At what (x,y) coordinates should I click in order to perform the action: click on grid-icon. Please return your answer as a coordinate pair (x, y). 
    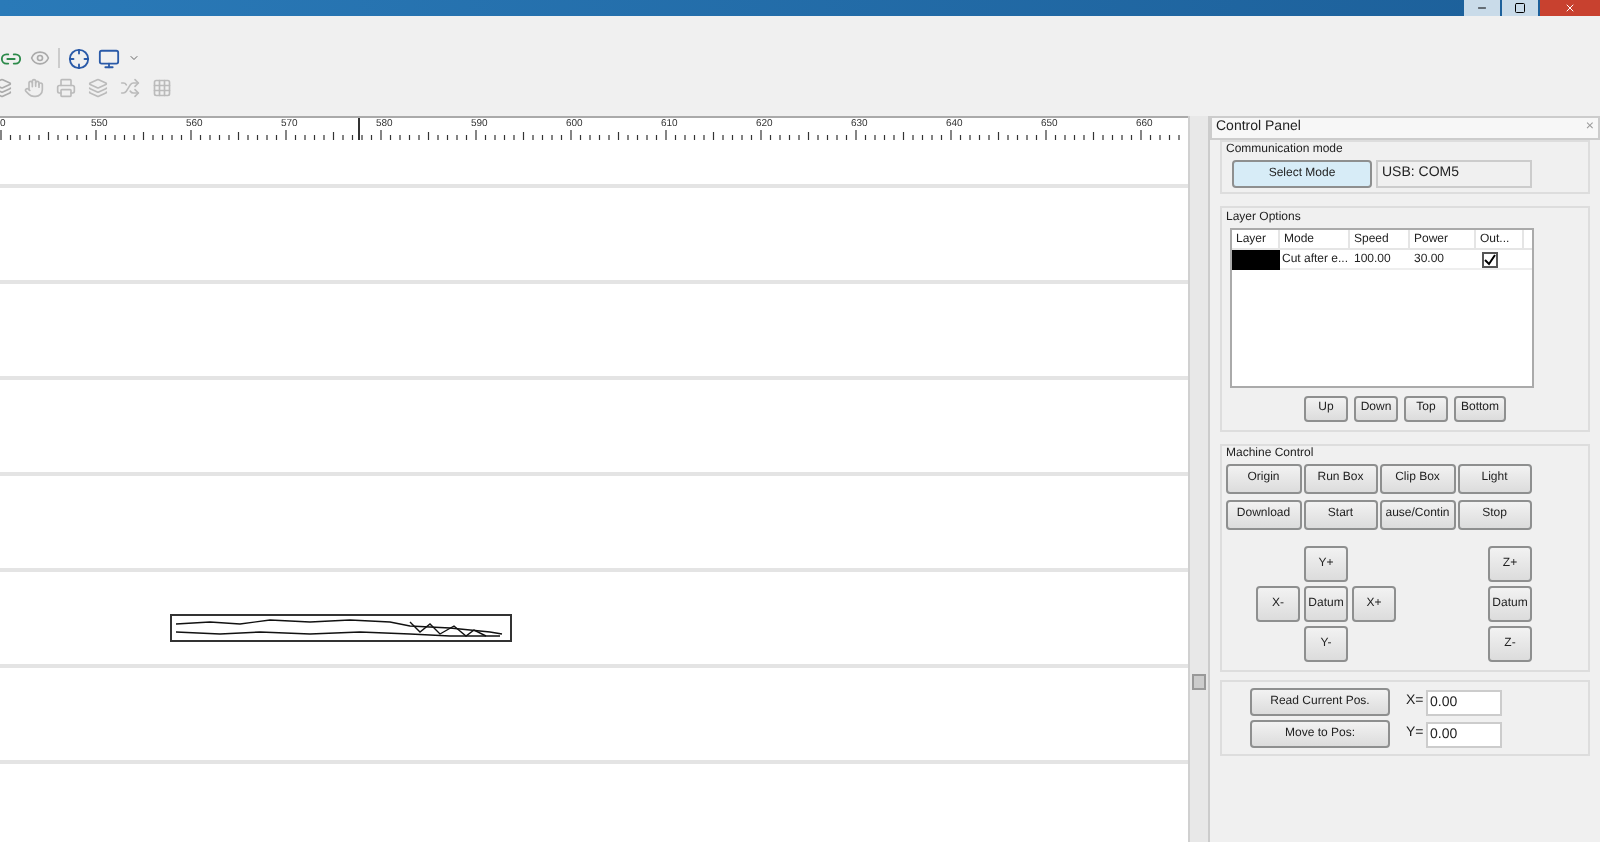
    Looking at the image, I should click on (162, 88).